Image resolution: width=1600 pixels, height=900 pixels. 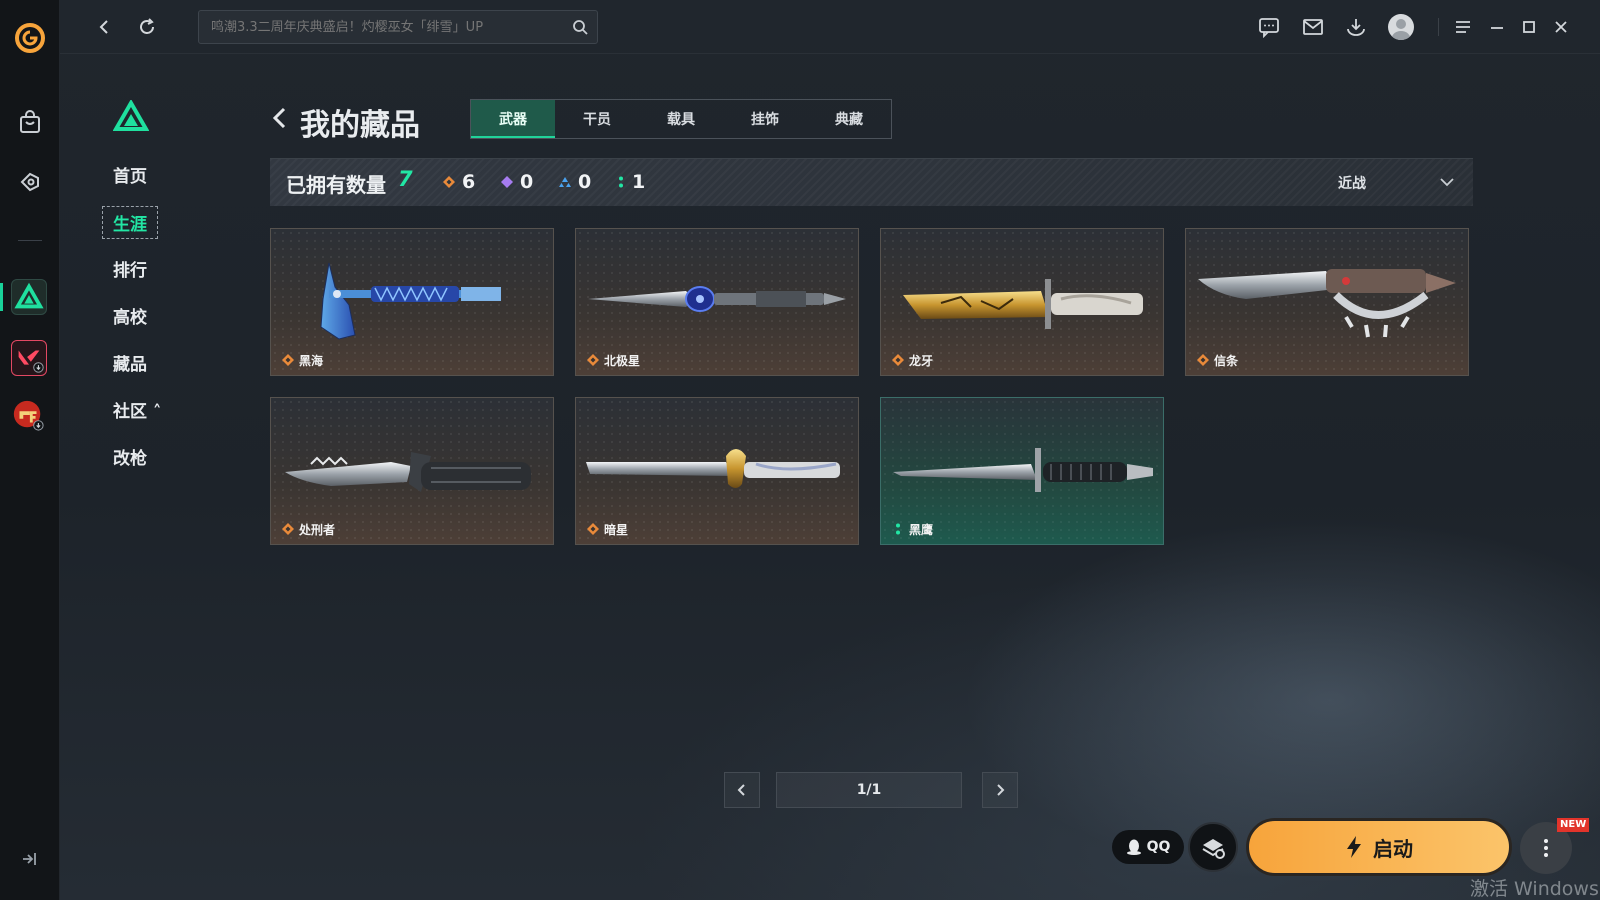 I want to click on knuckle-knife-icon, so click(x=1327, y=303).